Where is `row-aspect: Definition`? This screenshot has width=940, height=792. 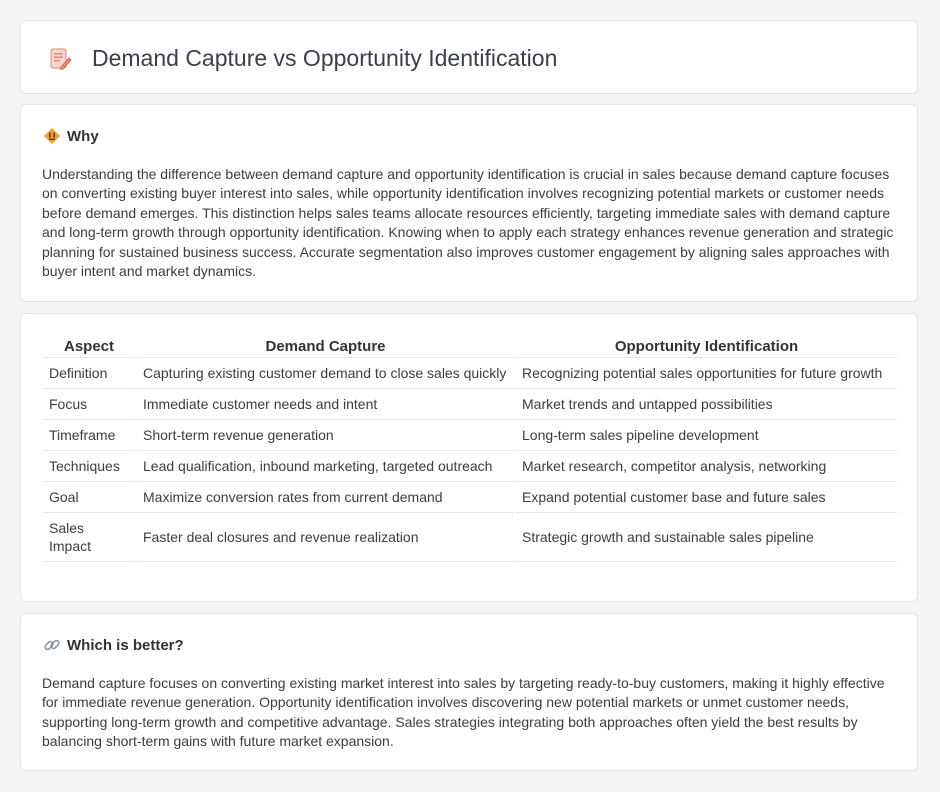 row-aspect: Definition is located at coordinates (89, 373).